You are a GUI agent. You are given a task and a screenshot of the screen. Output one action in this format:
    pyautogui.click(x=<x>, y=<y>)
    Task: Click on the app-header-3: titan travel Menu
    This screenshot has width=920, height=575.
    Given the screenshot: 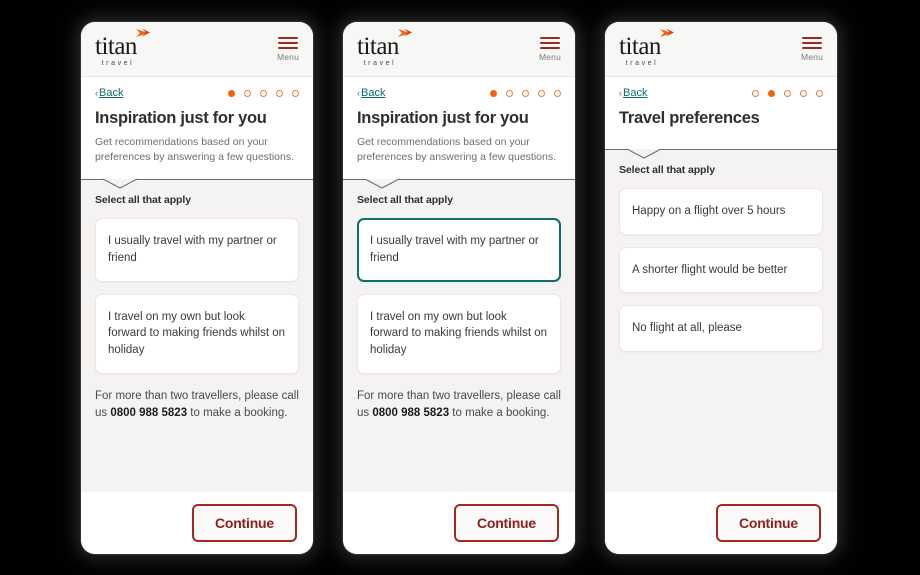 What is the action you would take?
    pyautogui.click(x=721, y=49)
    